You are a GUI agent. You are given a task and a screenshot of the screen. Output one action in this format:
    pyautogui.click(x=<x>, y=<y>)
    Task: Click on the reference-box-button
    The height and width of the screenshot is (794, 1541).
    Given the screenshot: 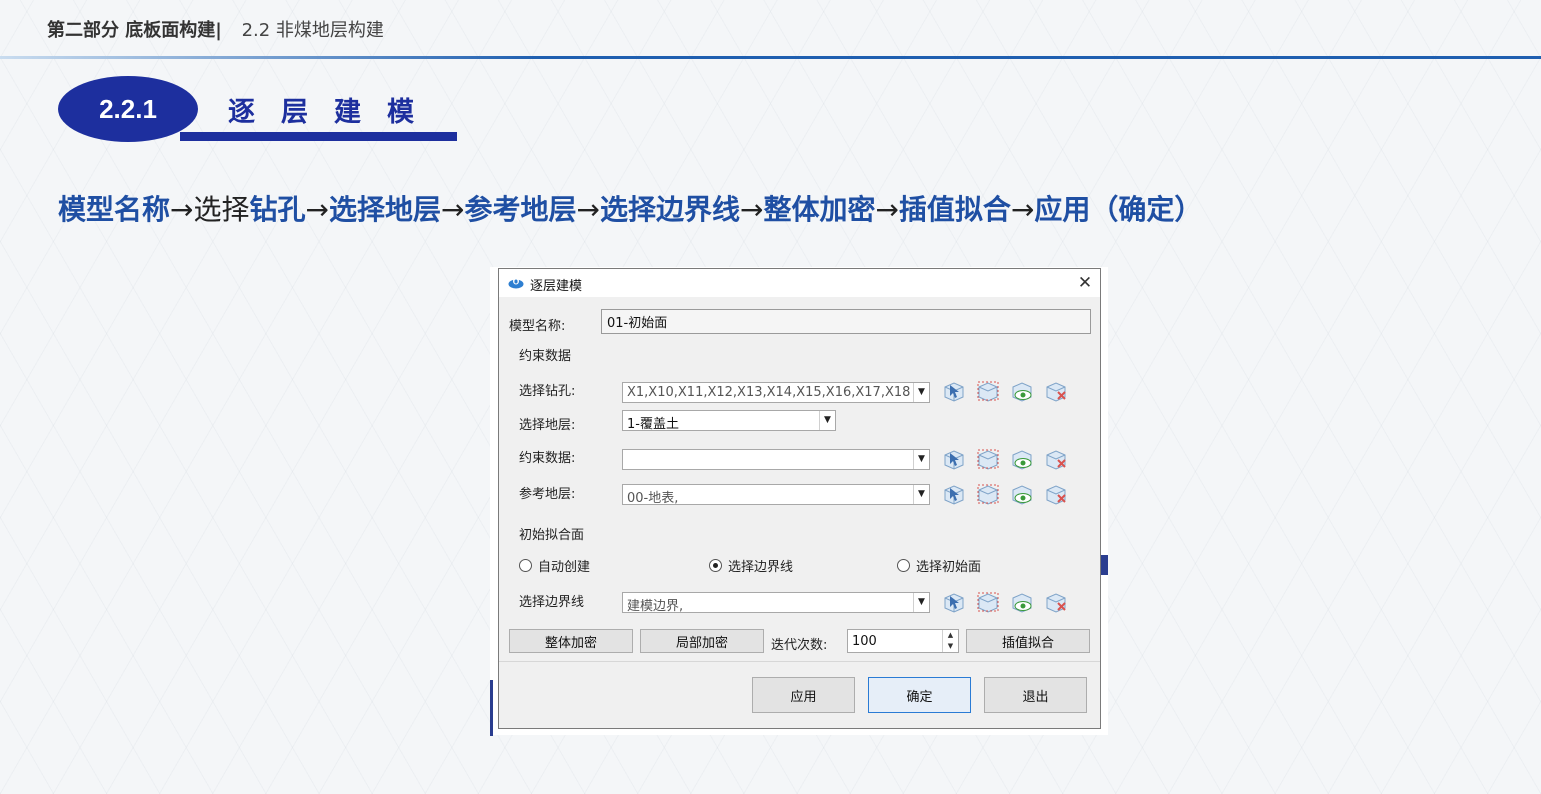 What is the action you would take?
    pyautogui.click(x=988, y=494)
    